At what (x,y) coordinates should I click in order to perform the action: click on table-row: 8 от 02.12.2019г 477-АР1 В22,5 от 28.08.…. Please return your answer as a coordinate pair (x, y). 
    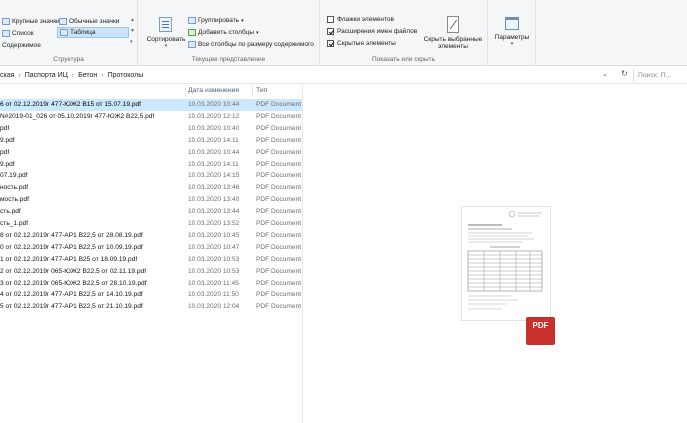
    Looking at the image, I should click on (151, 236).